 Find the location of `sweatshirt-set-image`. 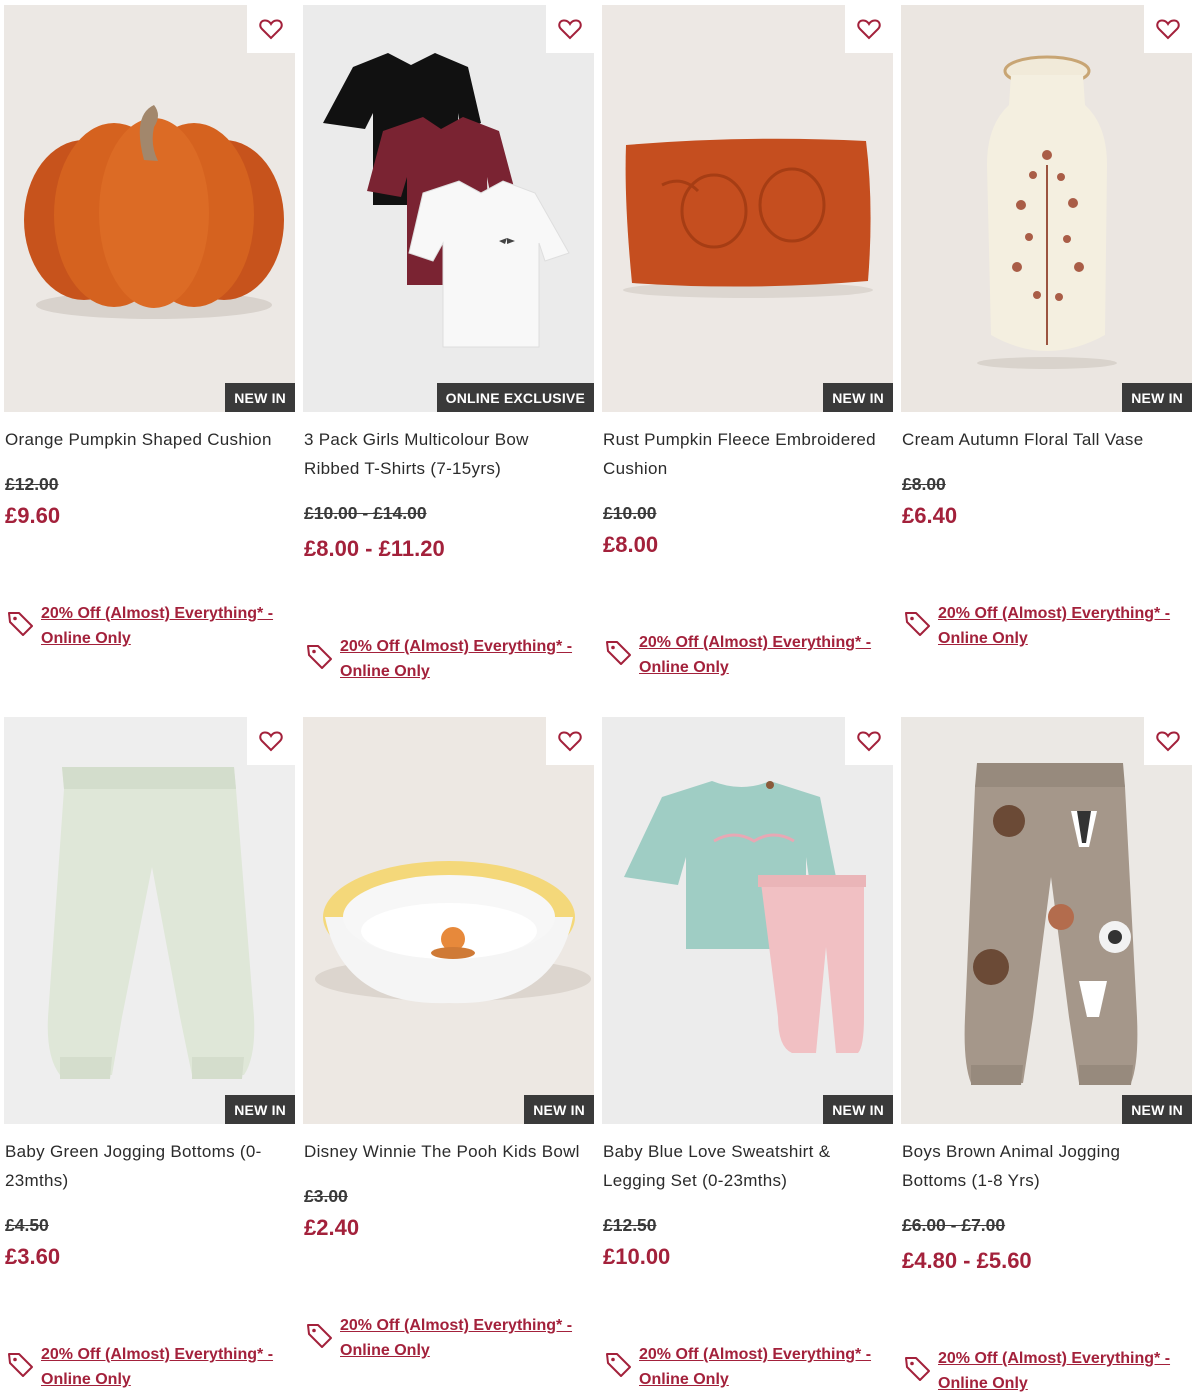

sweatshirt-set-image is located at coordinates (745, 917).